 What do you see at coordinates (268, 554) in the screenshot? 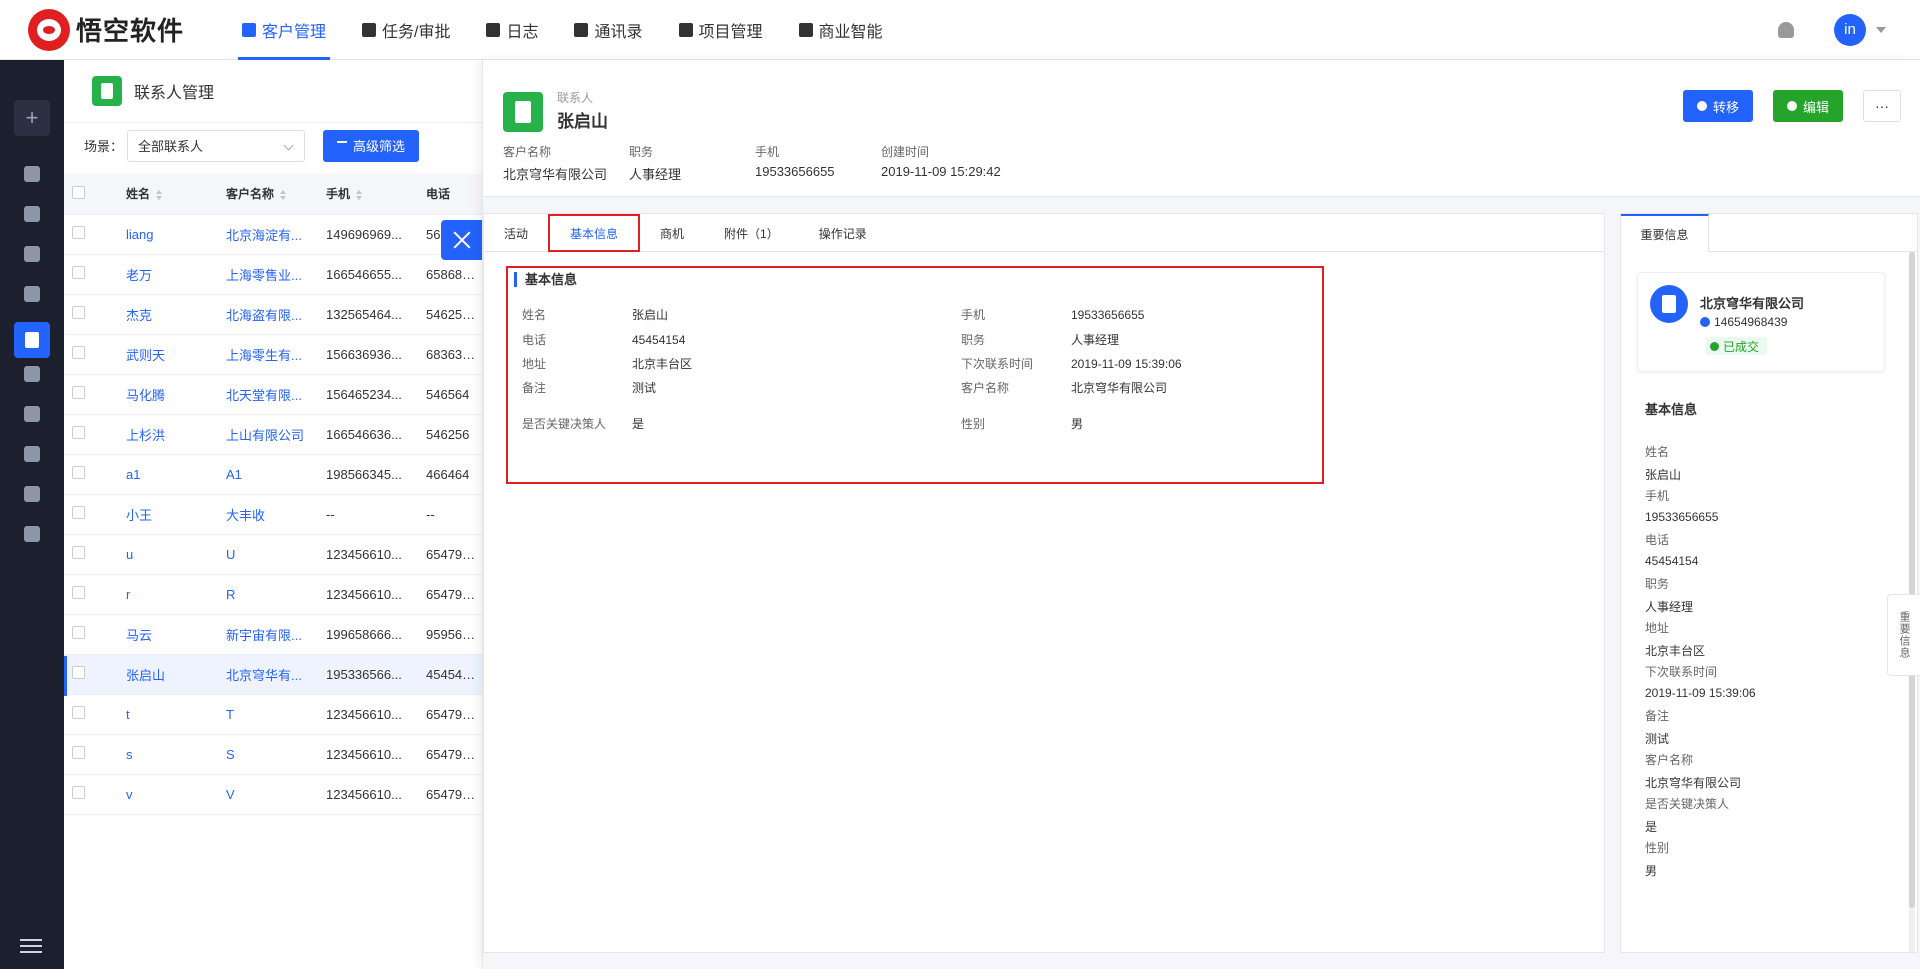
I see `table-cell: U` at bounding box center [268, 554].